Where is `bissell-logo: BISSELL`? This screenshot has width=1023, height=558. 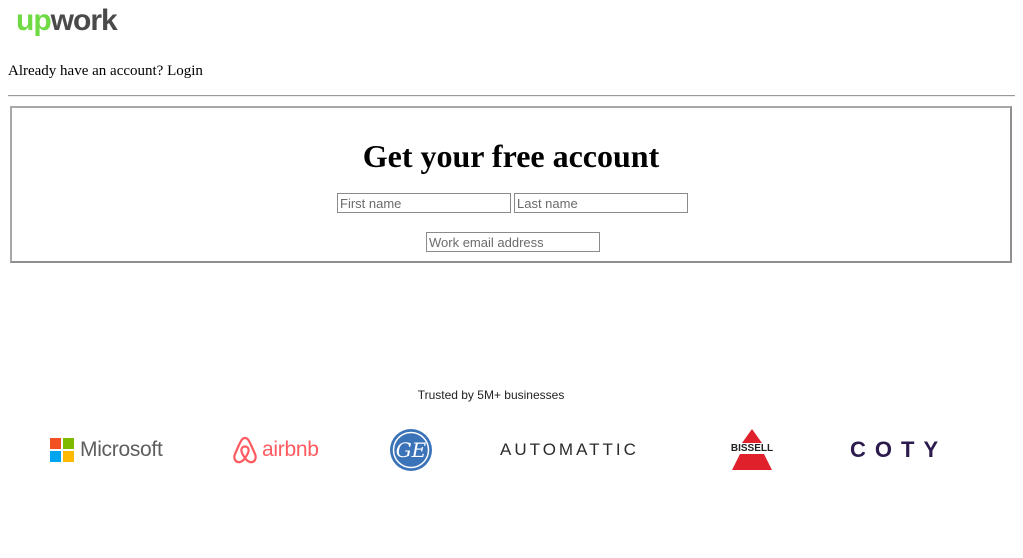
bissell-logo: BISSELL is located at coordinates (754, 450).